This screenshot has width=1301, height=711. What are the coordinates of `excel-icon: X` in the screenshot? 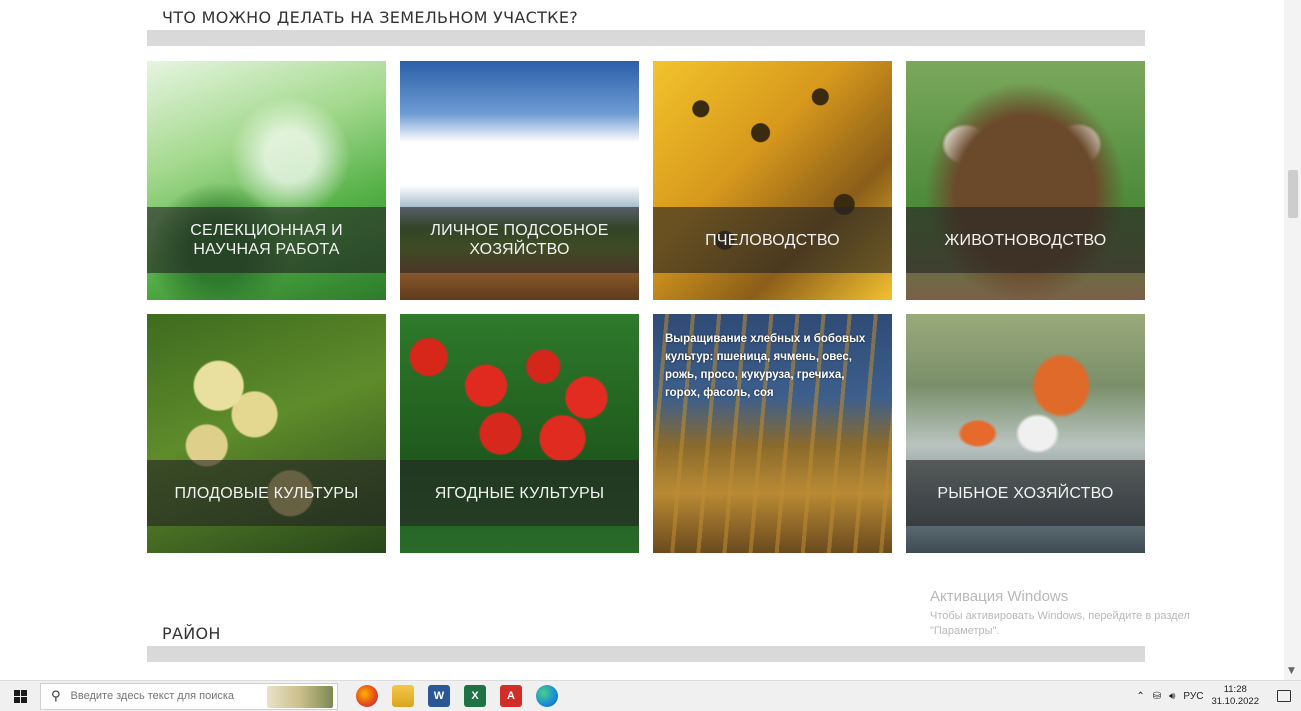 It's located at (475, 696).